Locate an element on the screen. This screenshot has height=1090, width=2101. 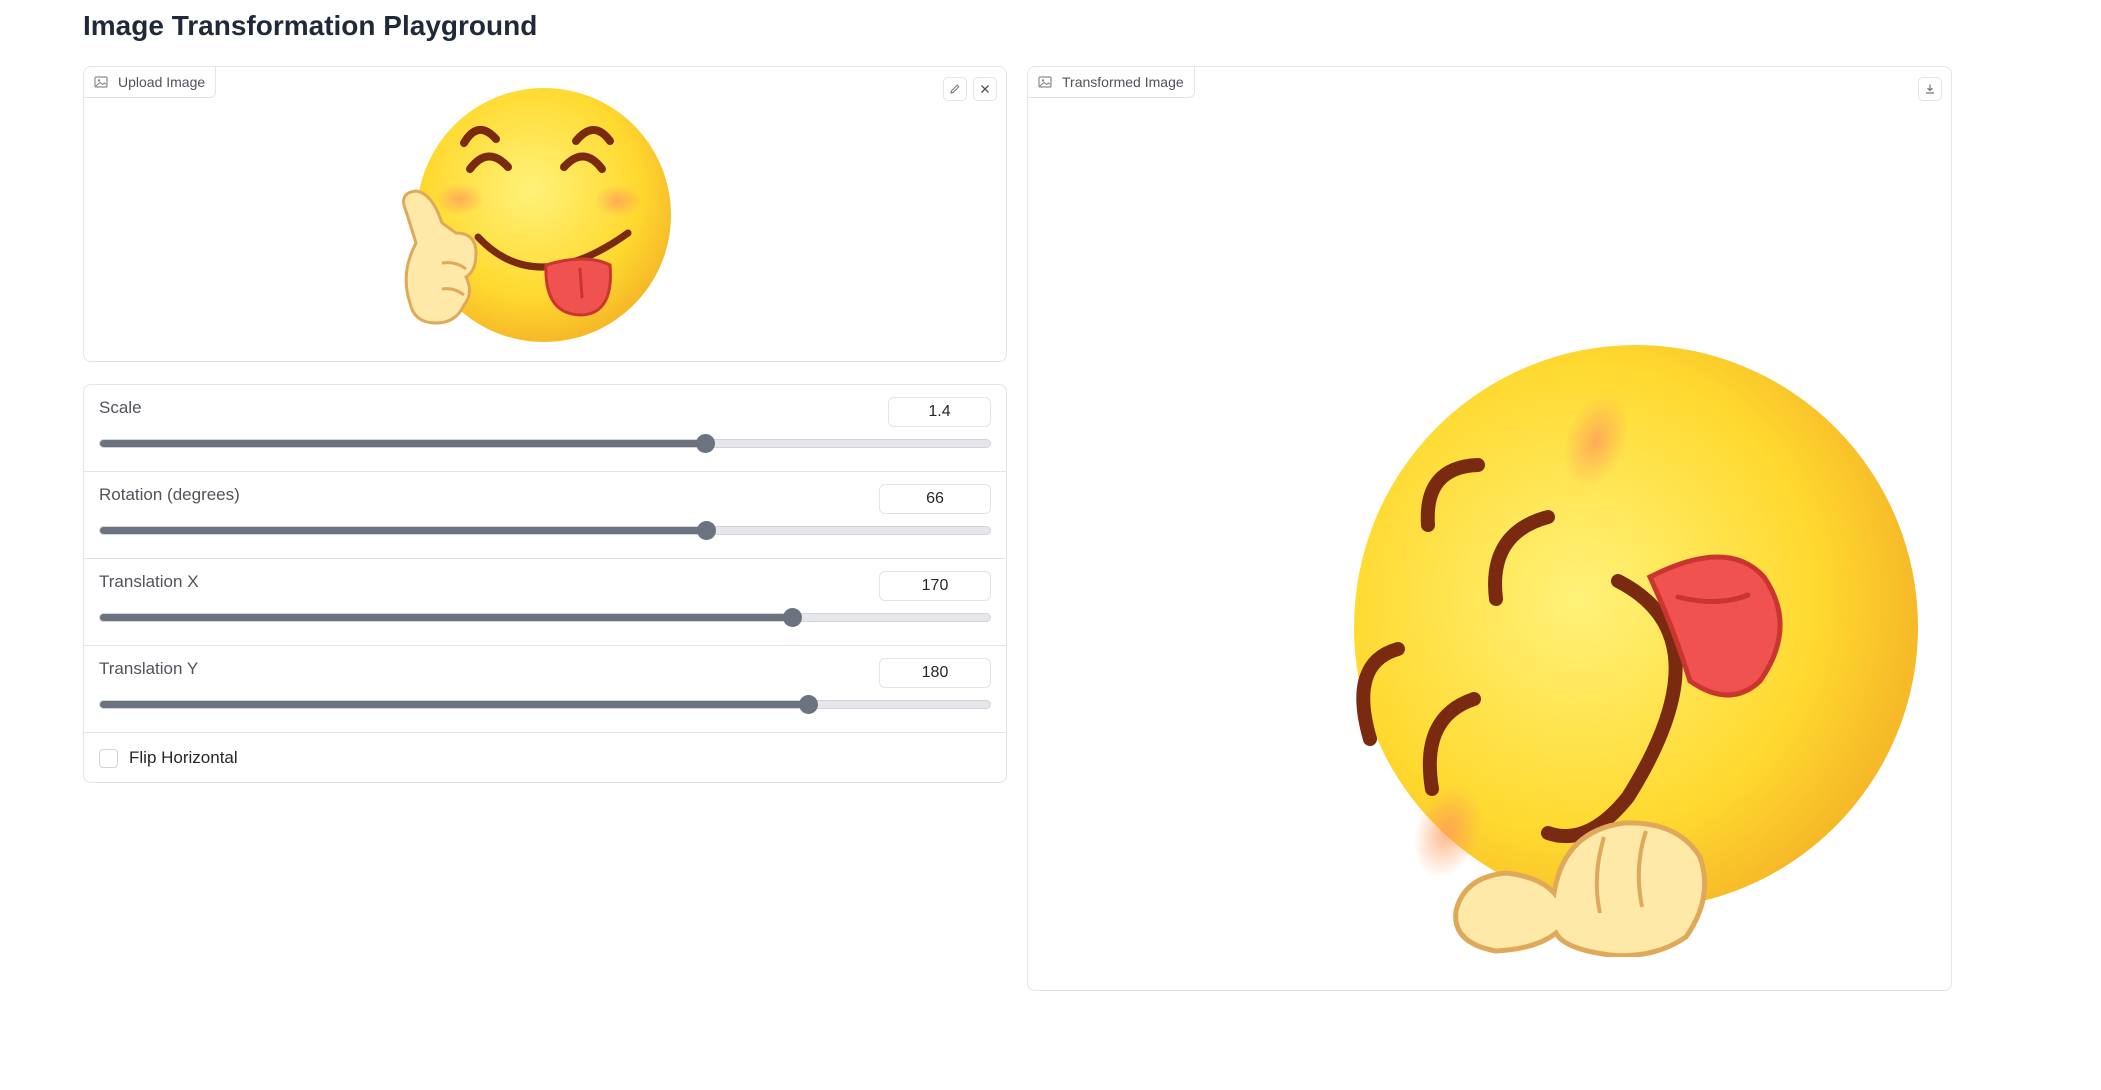
flip-horizontal-checkbox is located at coordinates (108, 758).